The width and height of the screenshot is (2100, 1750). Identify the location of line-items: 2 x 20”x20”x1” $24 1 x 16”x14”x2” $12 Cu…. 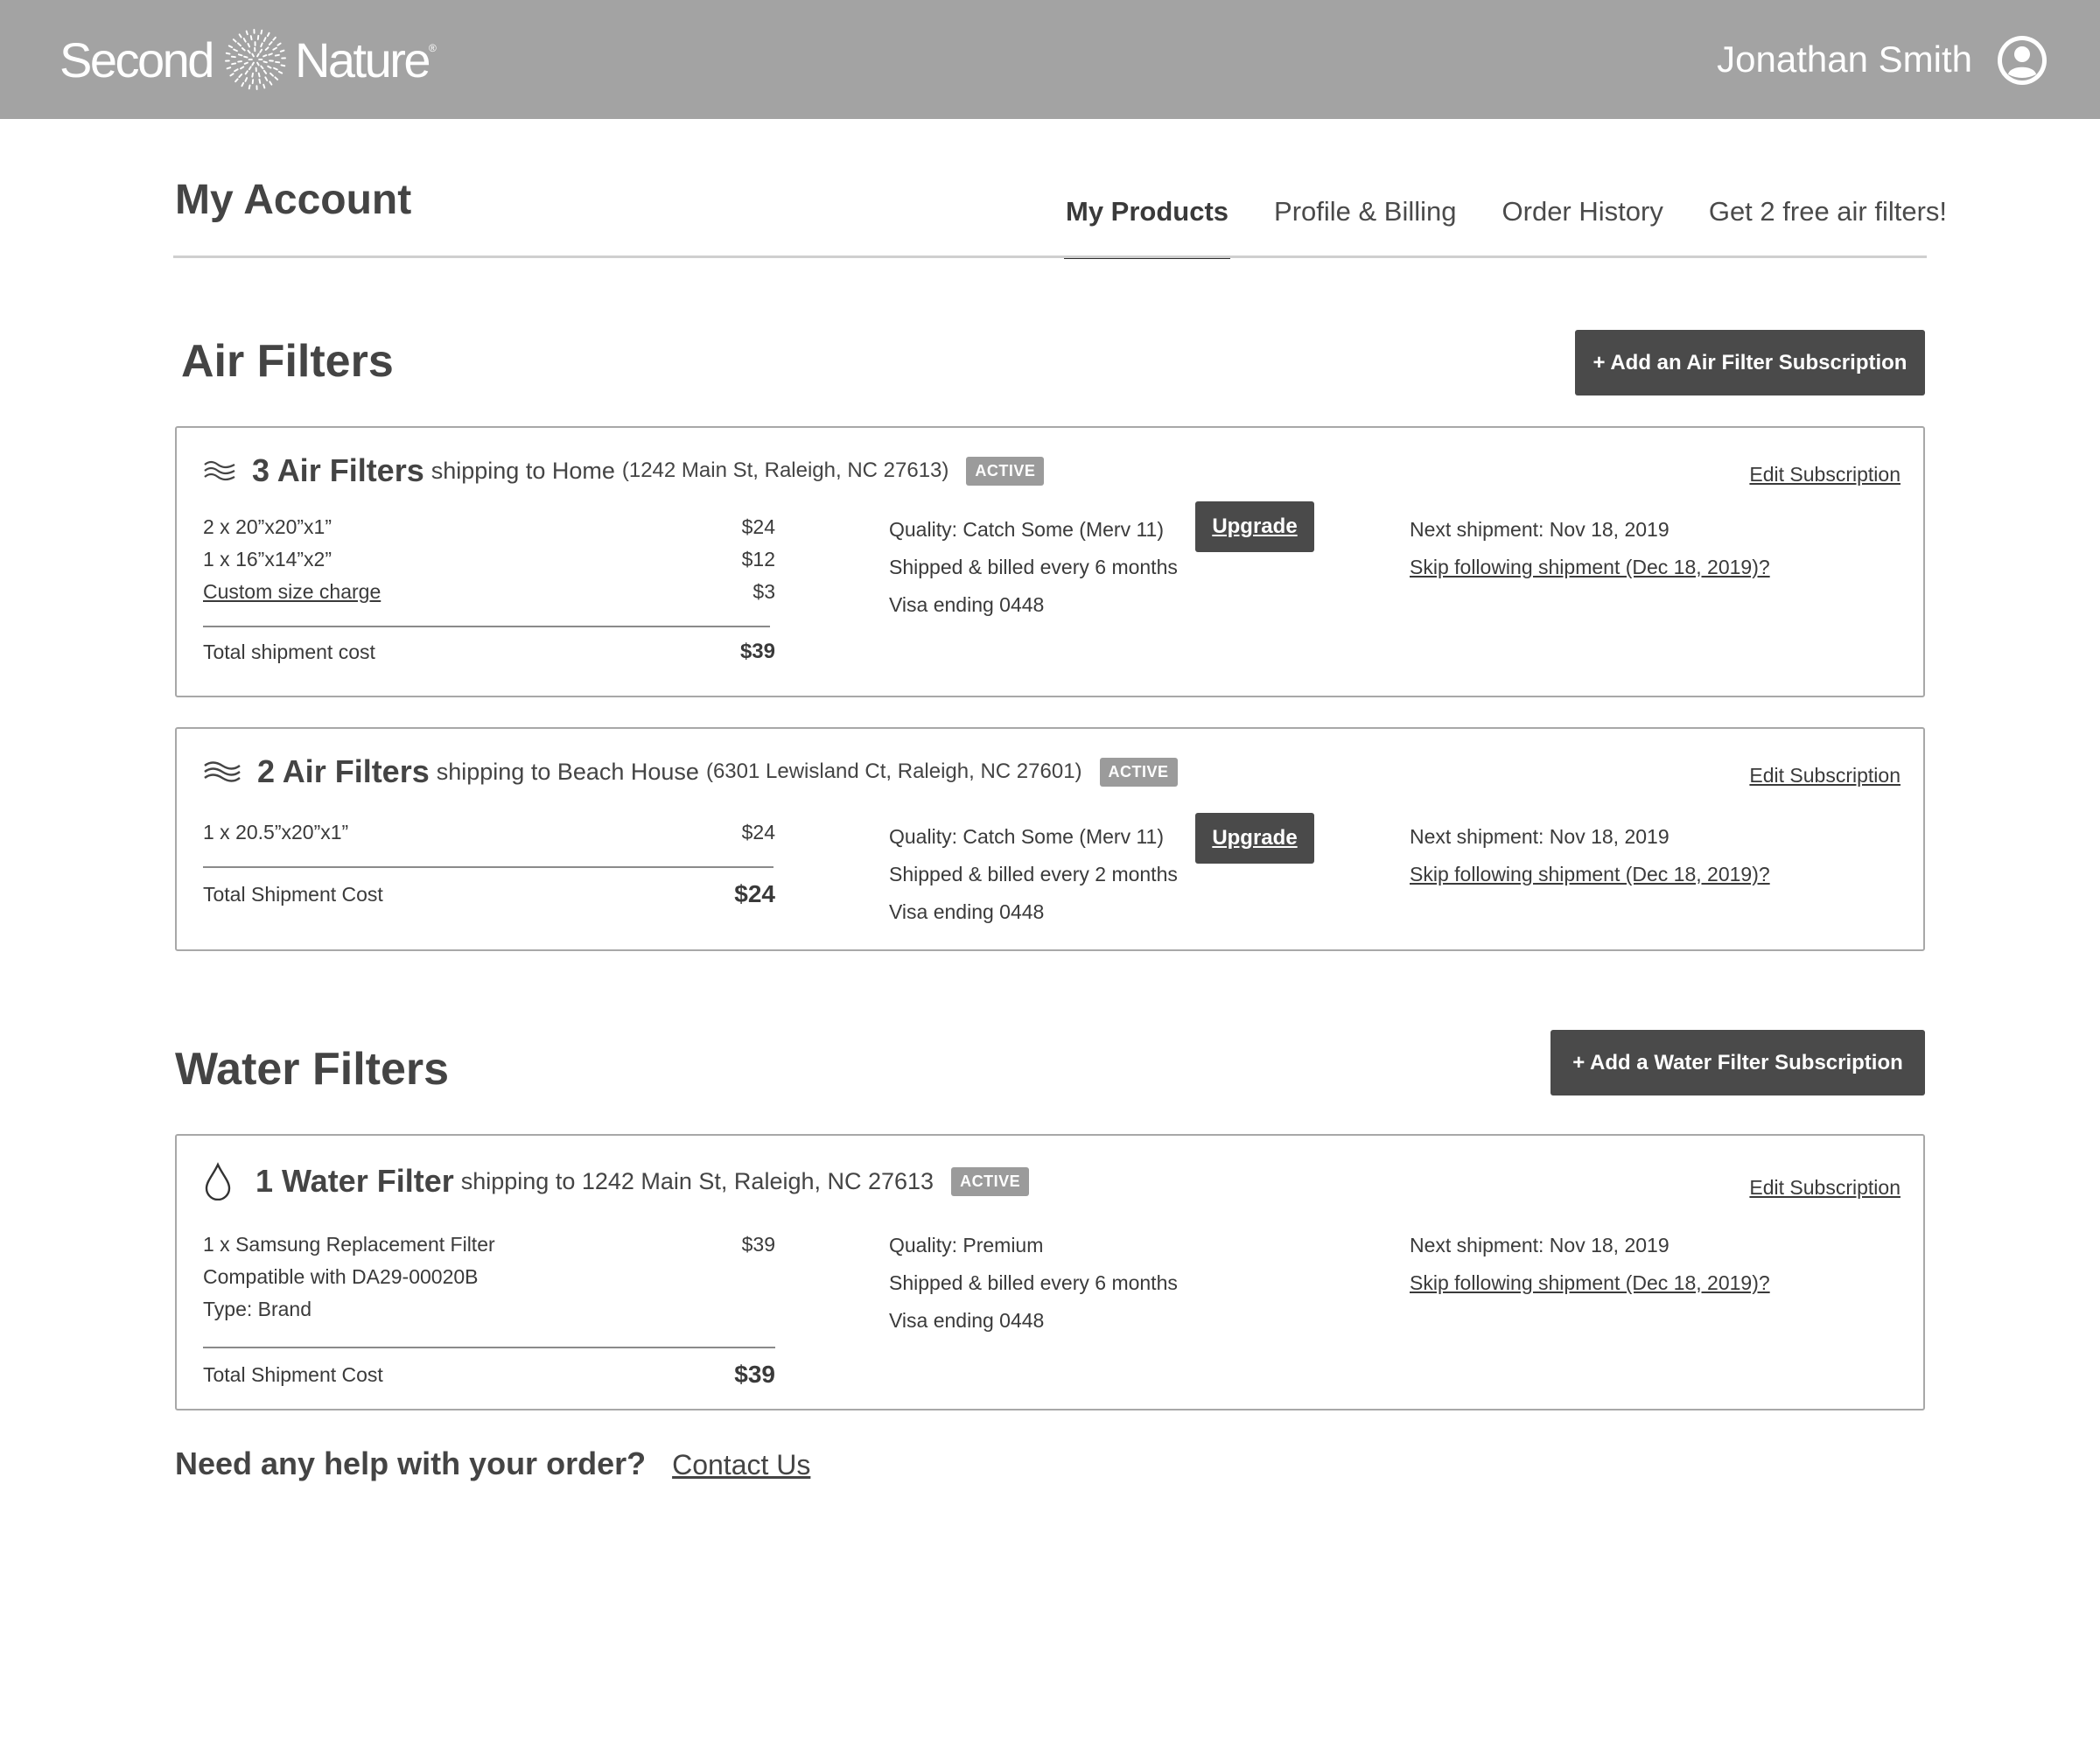
(489, 587).